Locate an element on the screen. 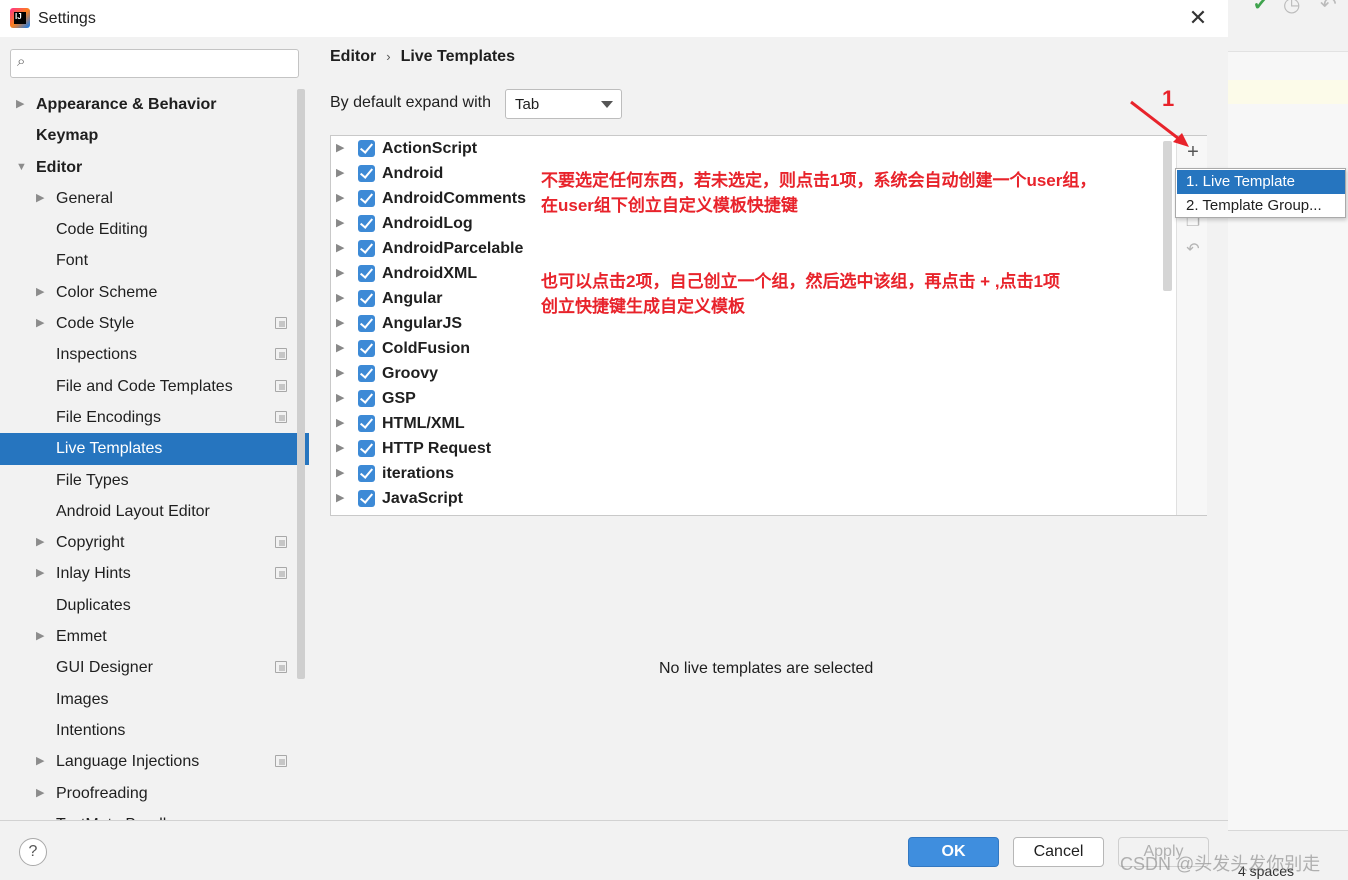  sidebar-item-code-style: ▶ Code Style is located at coordinates (154, 323).